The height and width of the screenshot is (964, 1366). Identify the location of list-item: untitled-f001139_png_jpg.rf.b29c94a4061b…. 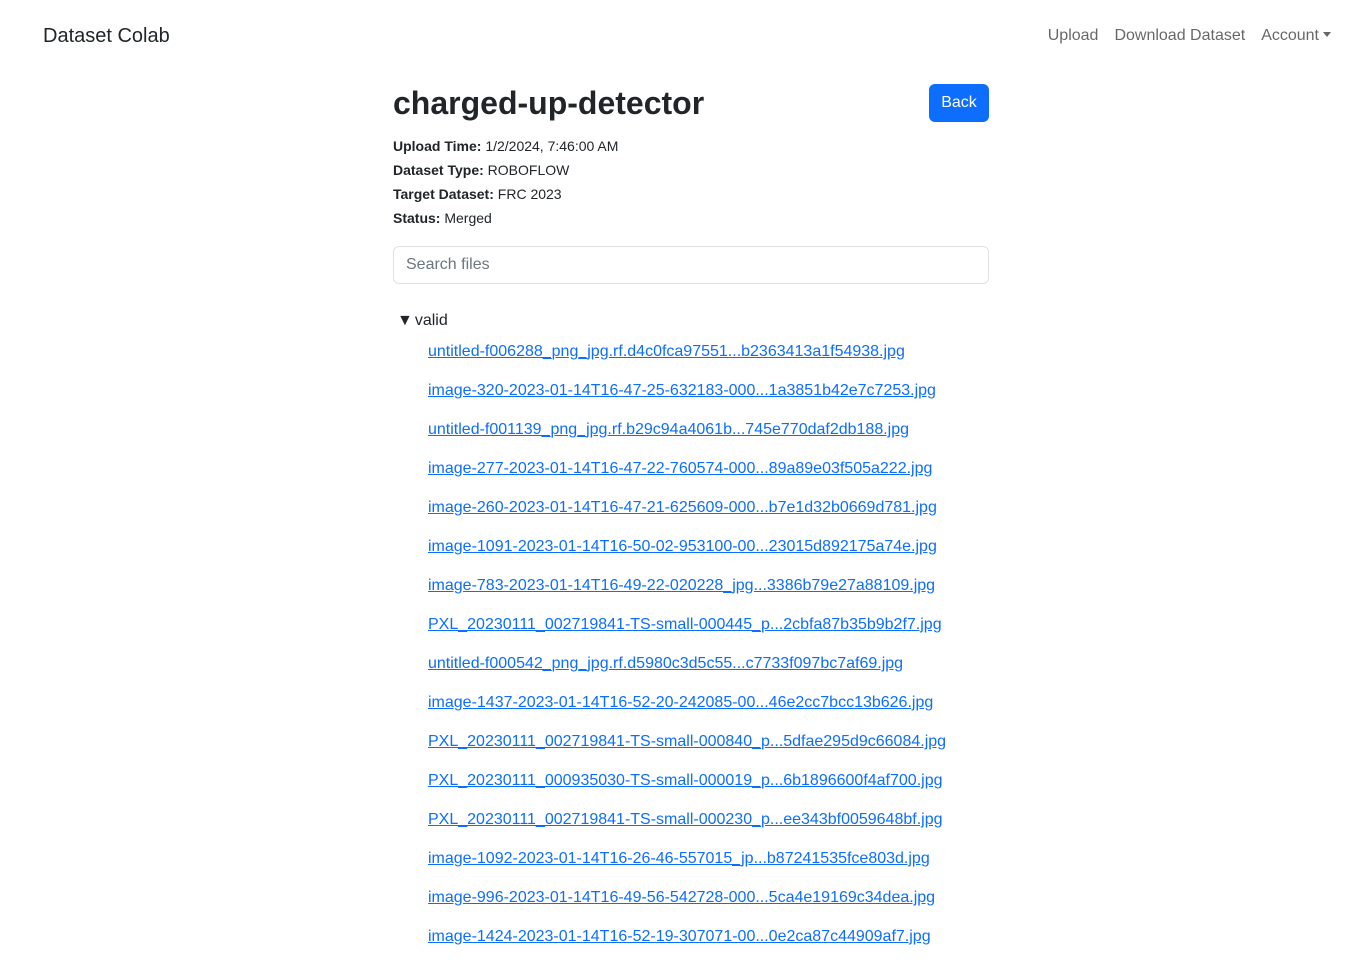
(708, 437).